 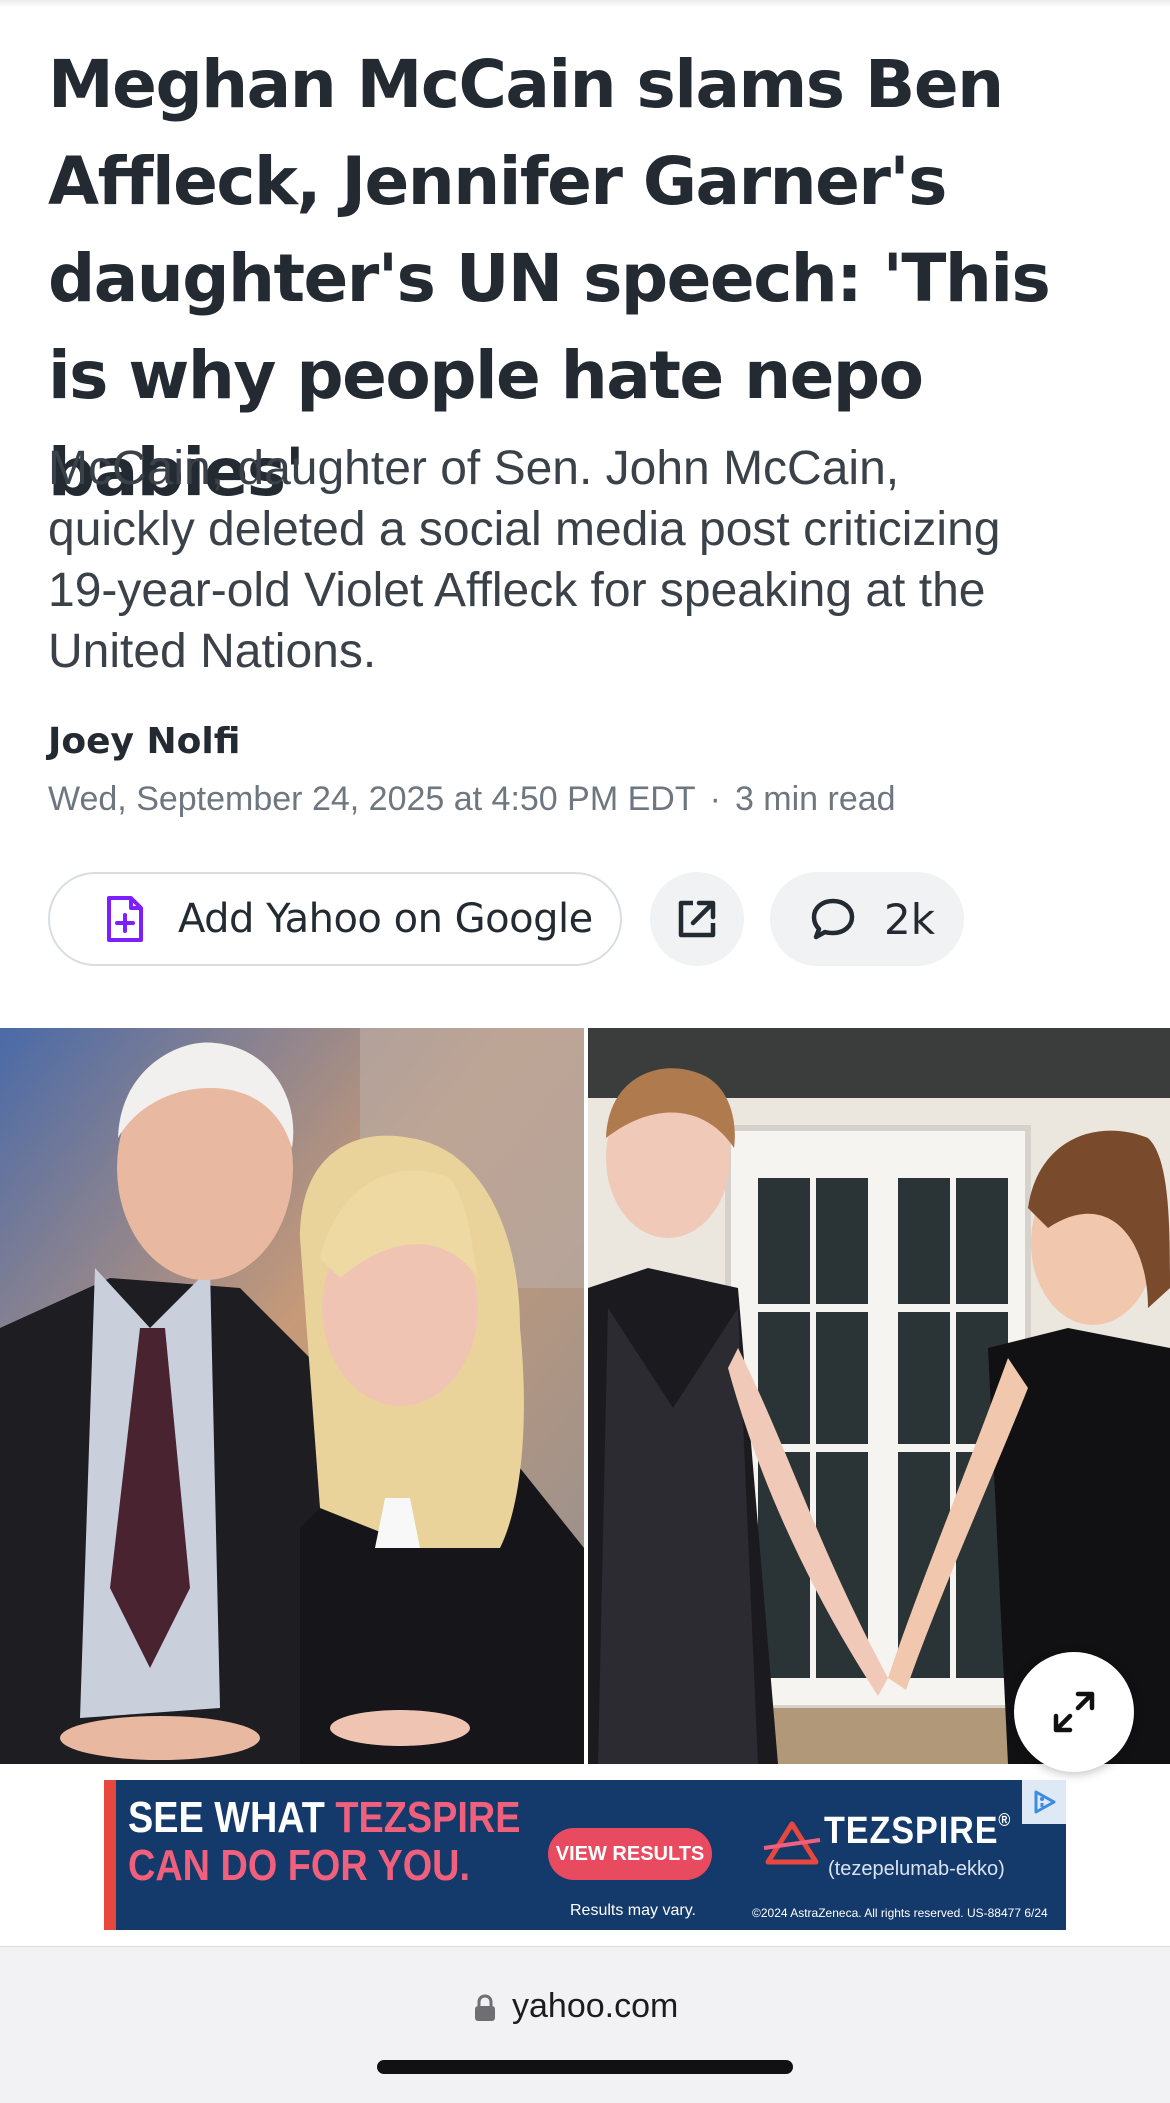 What do you see at coordinates (110, 1855) in the screenshot?
I see `ad-accent-edge` at bounding box center [110, 1855].